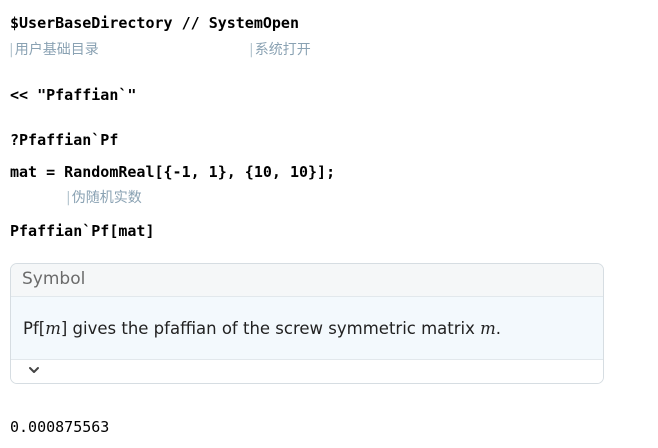  I want to click on usage-func: Pf[, so click(34, 328).